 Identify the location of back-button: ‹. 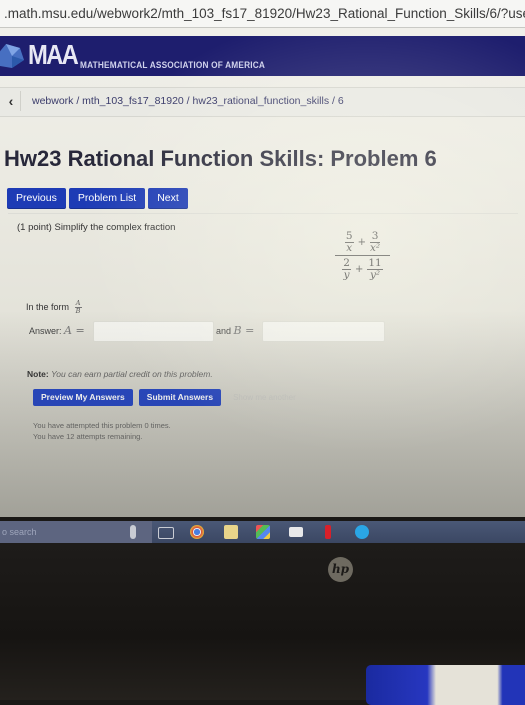
(11, 101).